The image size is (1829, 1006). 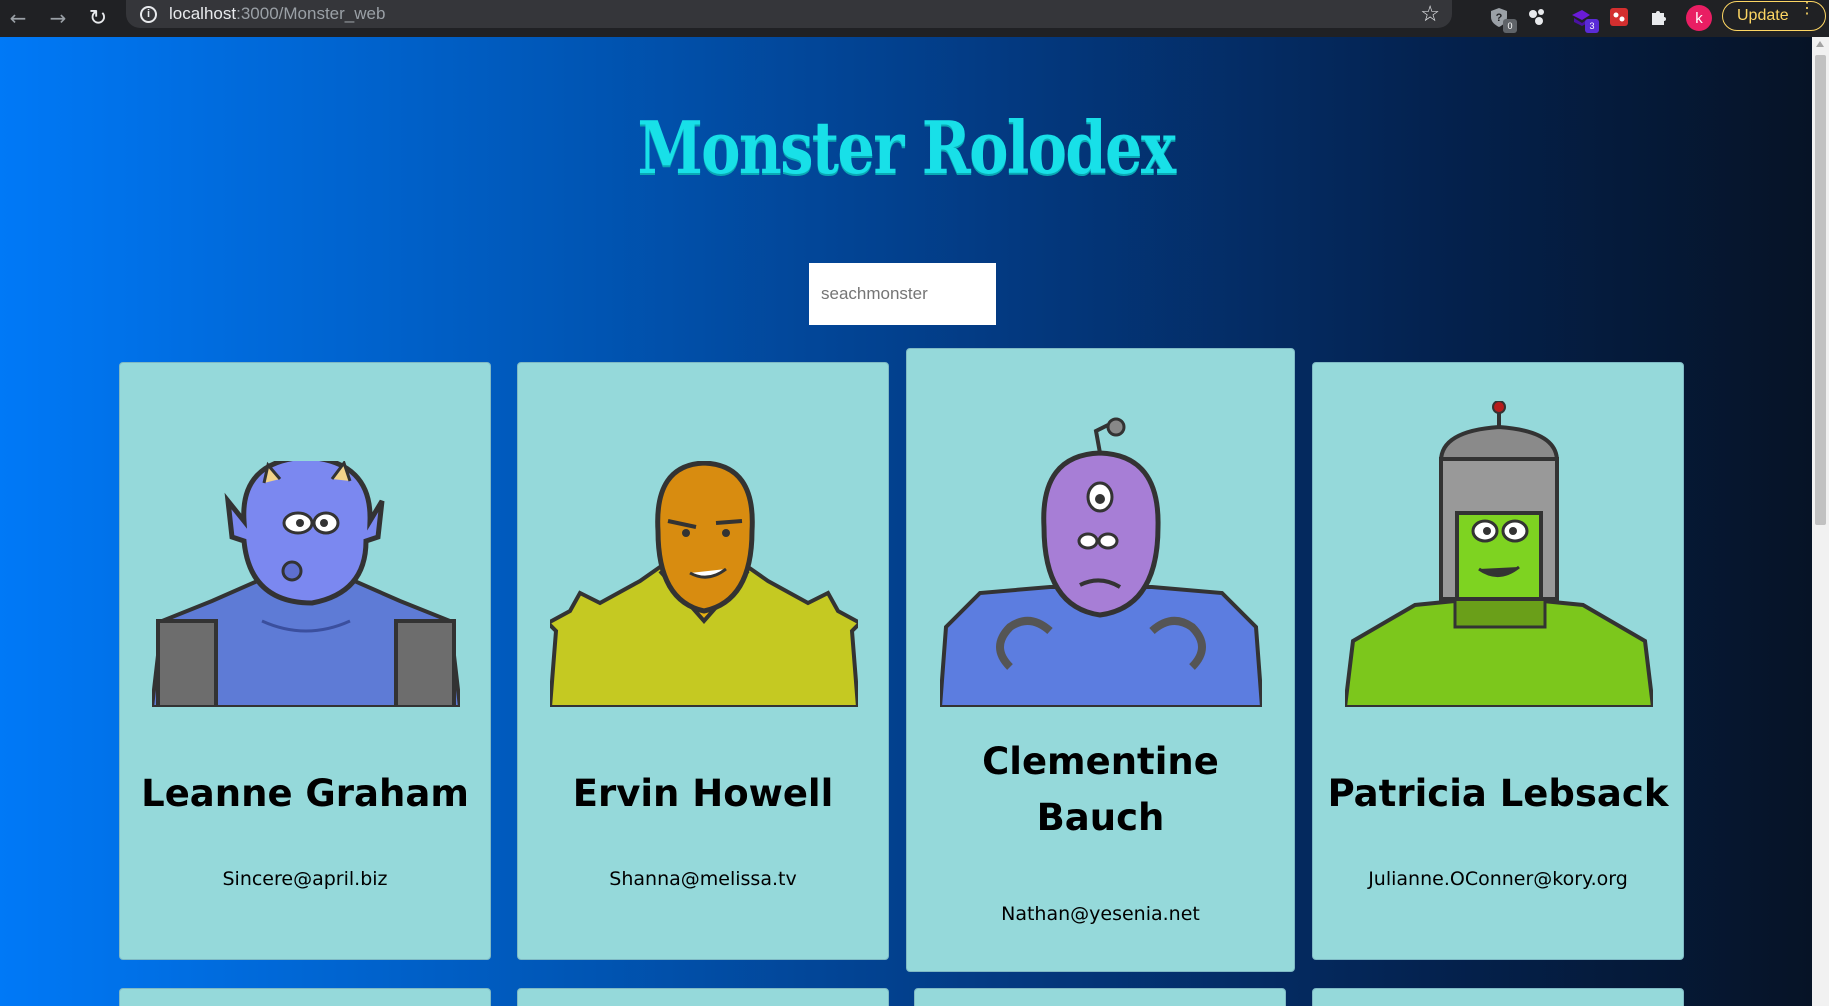 I want to click on forward-arrow-icon: →, so click(x=58, y=18).